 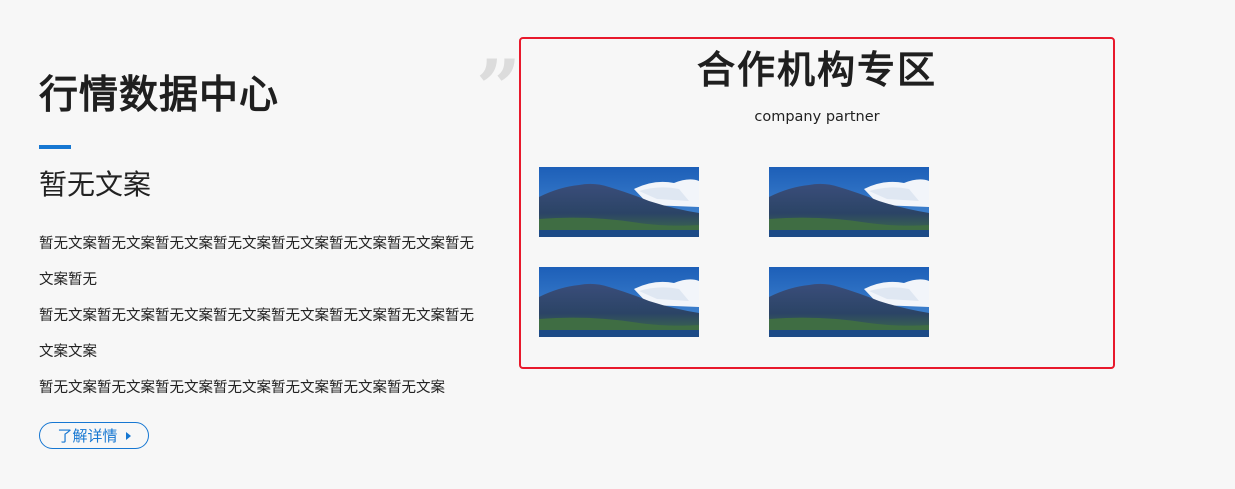 What do you see at coordinates (68, 280) in the screenshot?
I see `description-line: 文案暂无` at bounding box center [68, 280].